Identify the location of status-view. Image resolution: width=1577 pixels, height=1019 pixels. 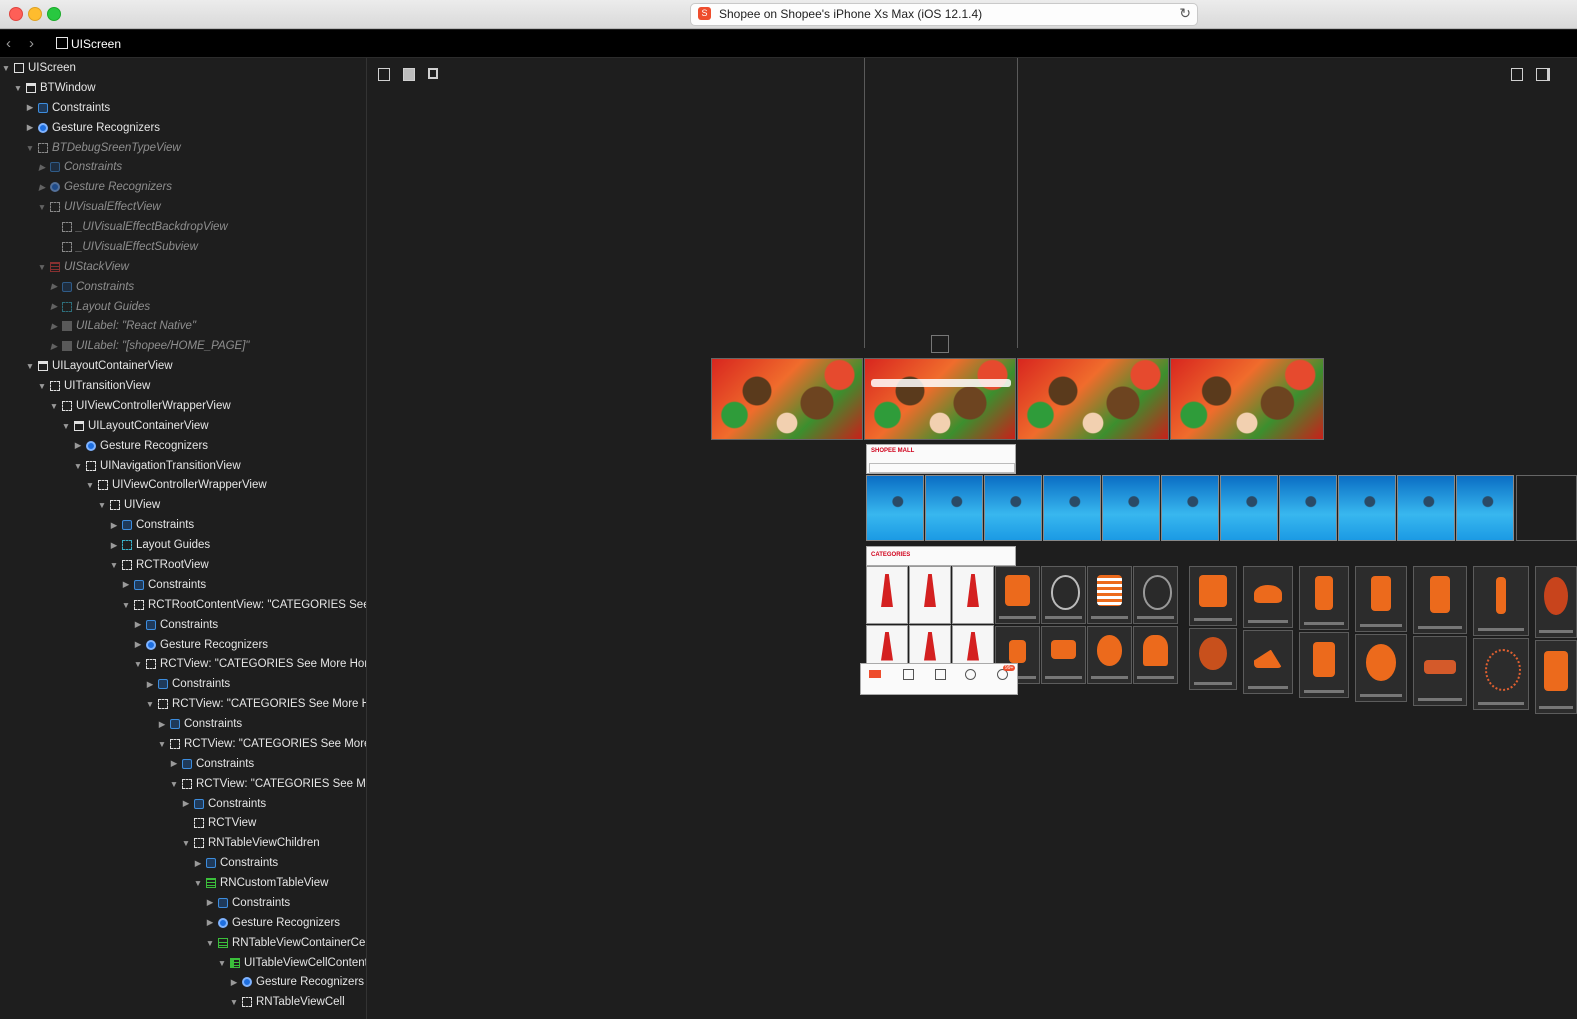
(940, 344).